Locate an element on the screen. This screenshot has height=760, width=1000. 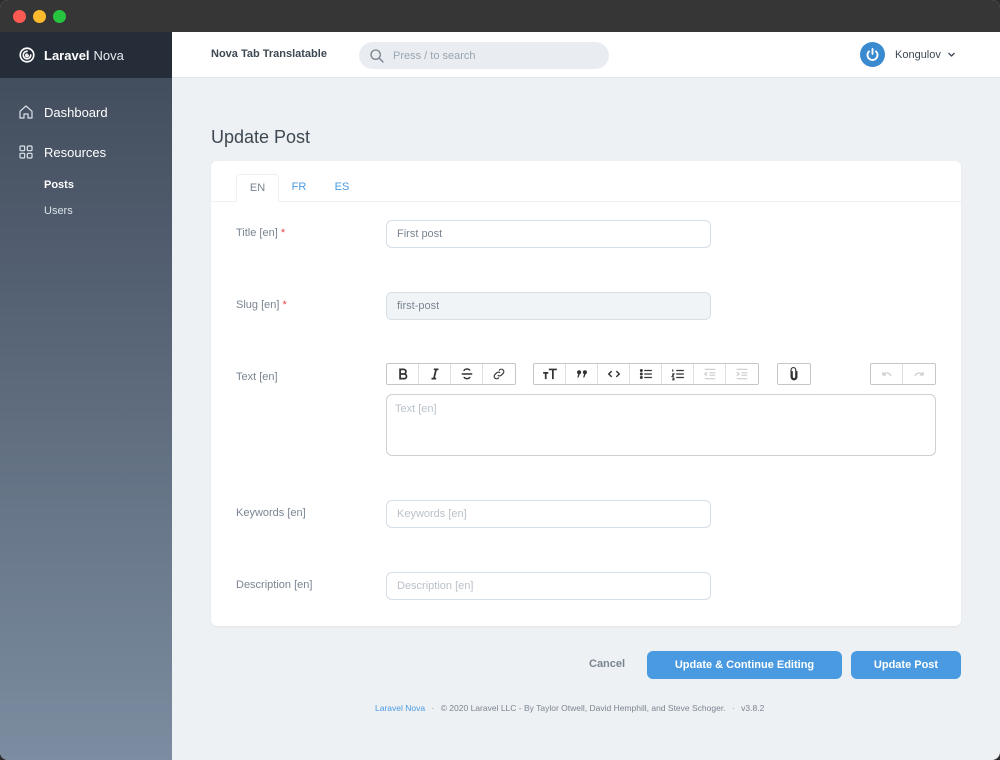
strikethrough-button is located at coordinates (467, 374).